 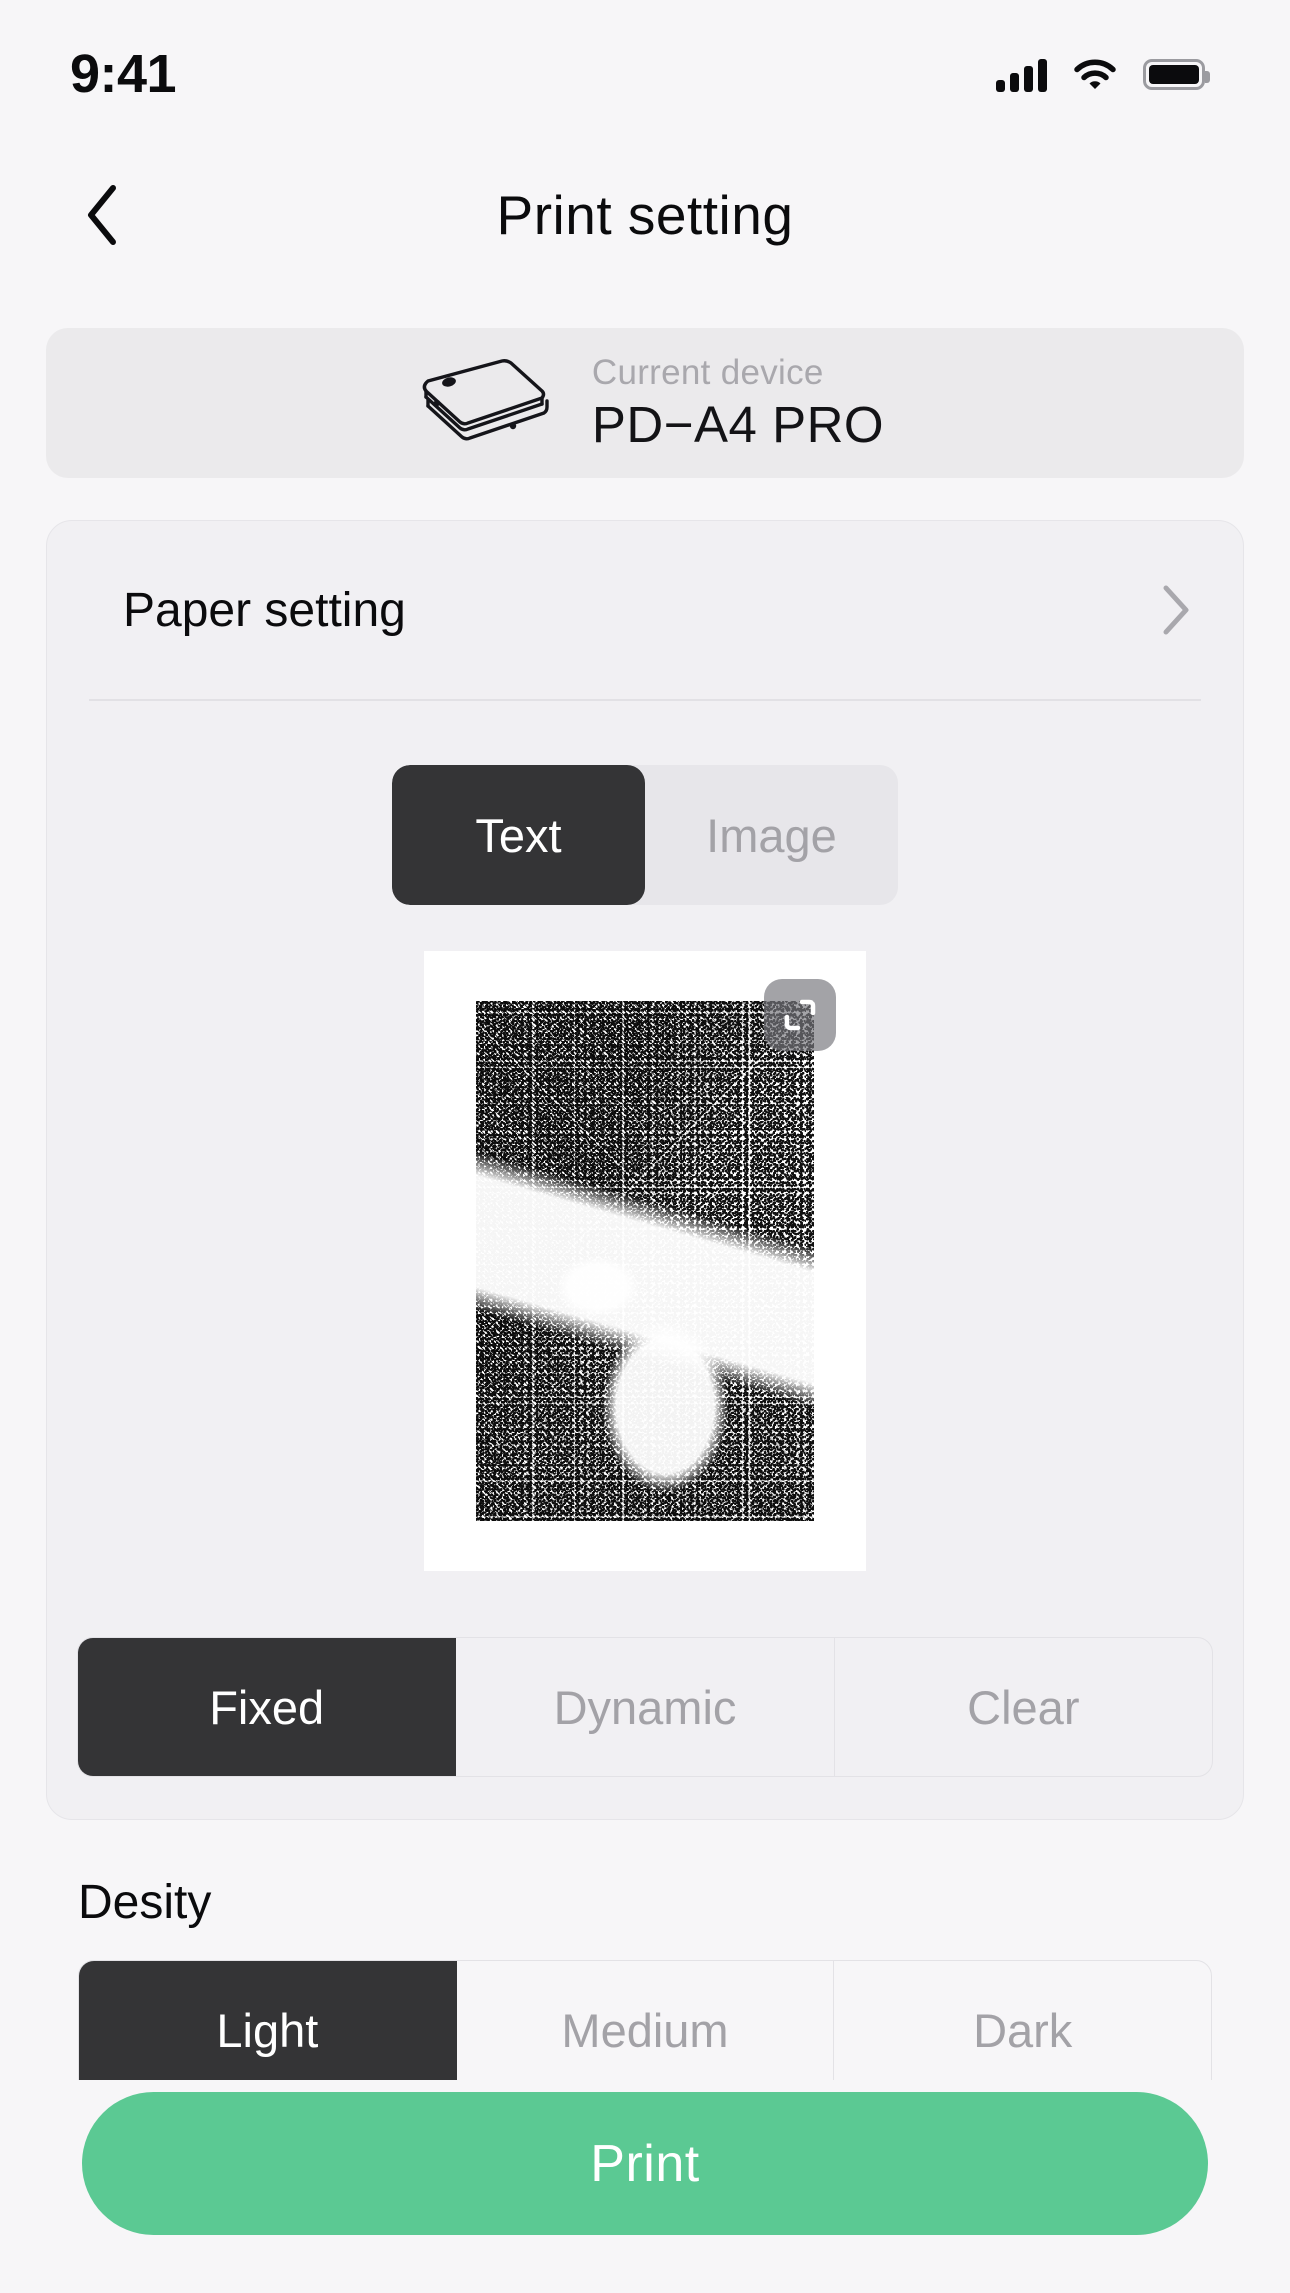 I want to click on segment-fixed: Fixed, so click(x=267, y=1707).